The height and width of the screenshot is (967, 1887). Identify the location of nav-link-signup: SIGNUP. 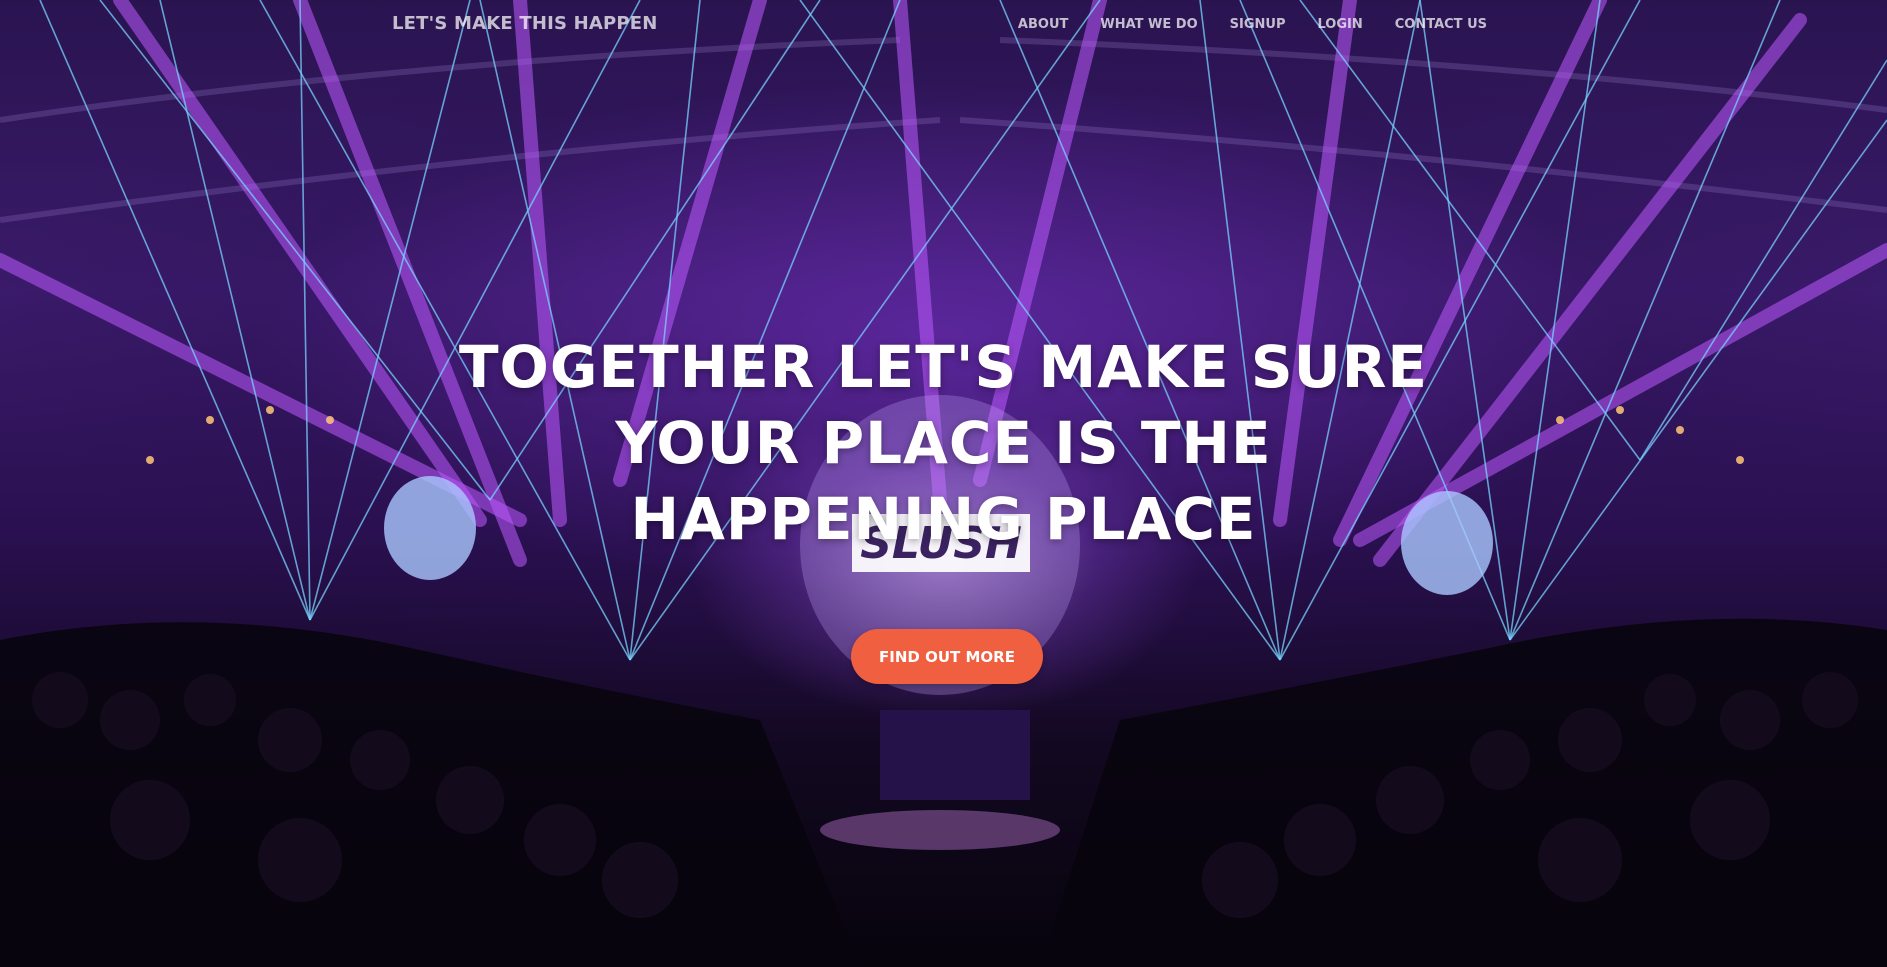
(1258, 24).